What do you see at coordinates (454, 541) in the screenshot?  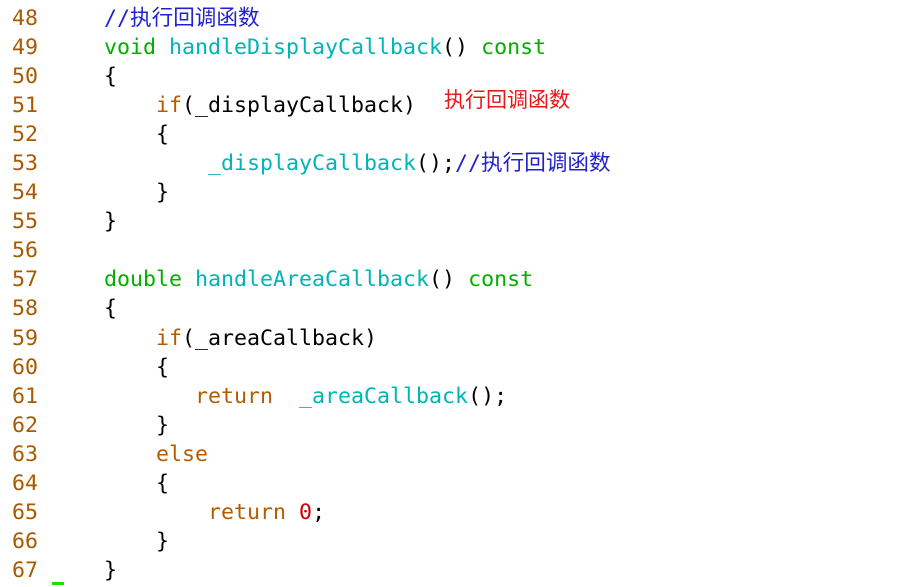 I see `code-line: 66 }` at bounding box center [454, 541].